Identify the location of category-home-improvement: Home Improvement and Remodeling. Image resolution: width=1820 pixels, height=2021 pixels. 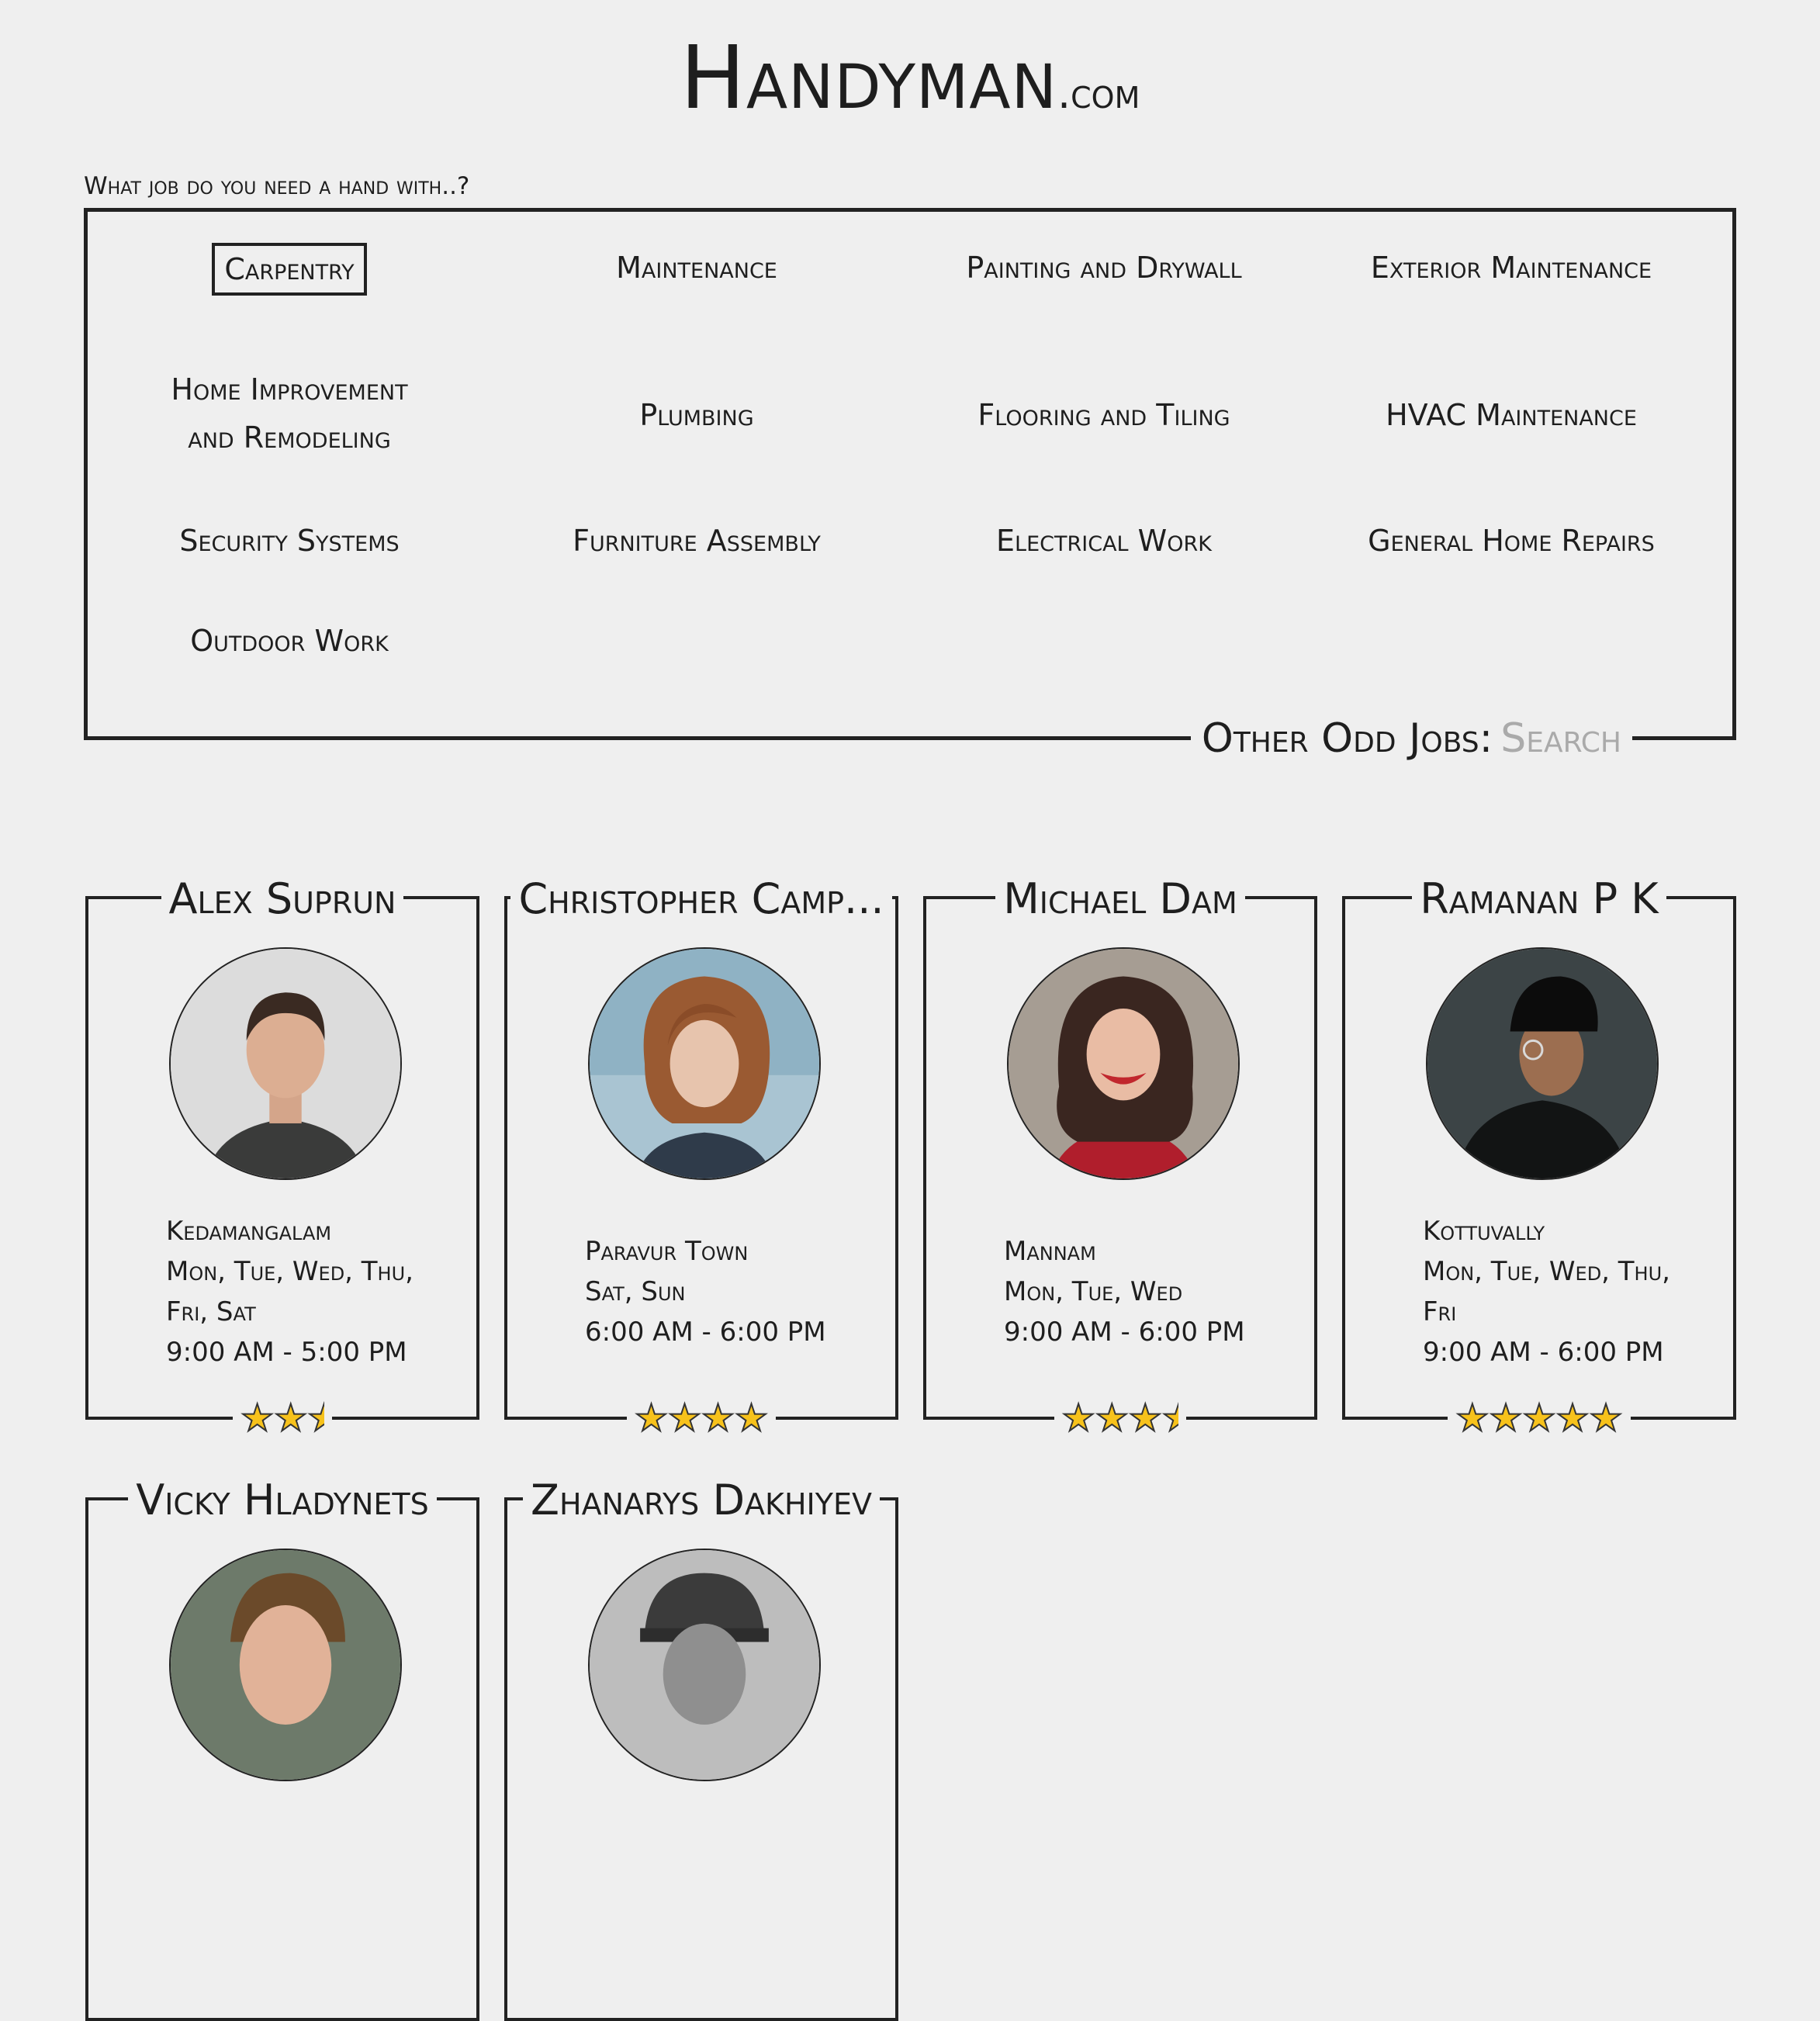
(289, 413).